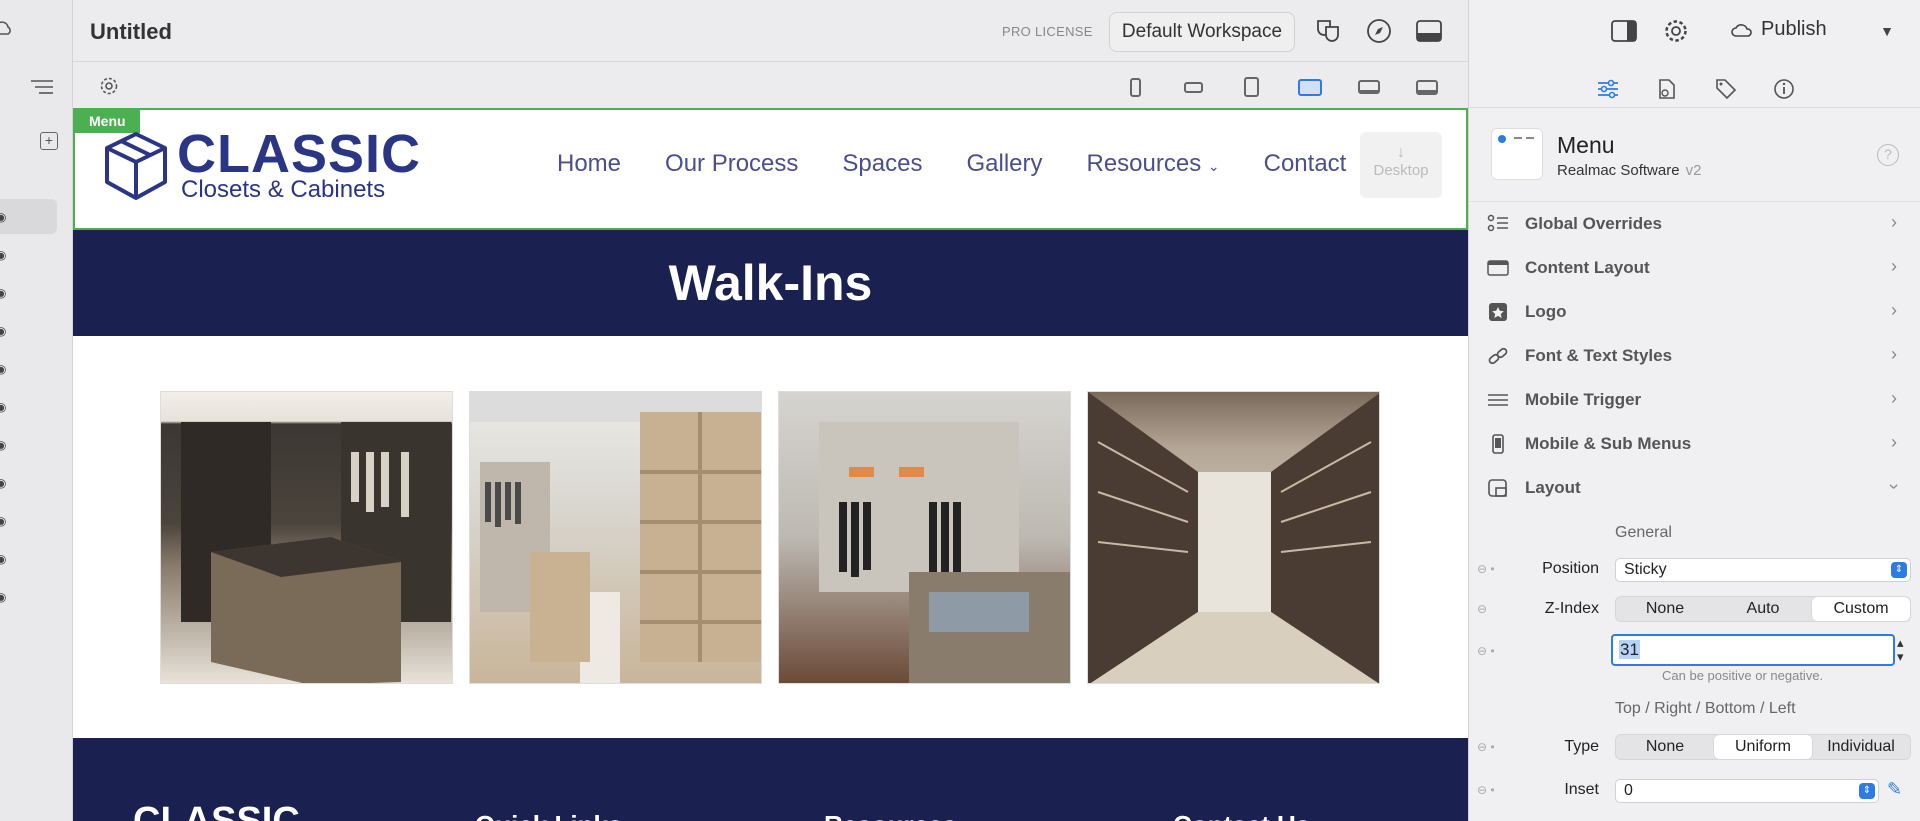  I want to click on nav-home: Home, so click(589, 164).